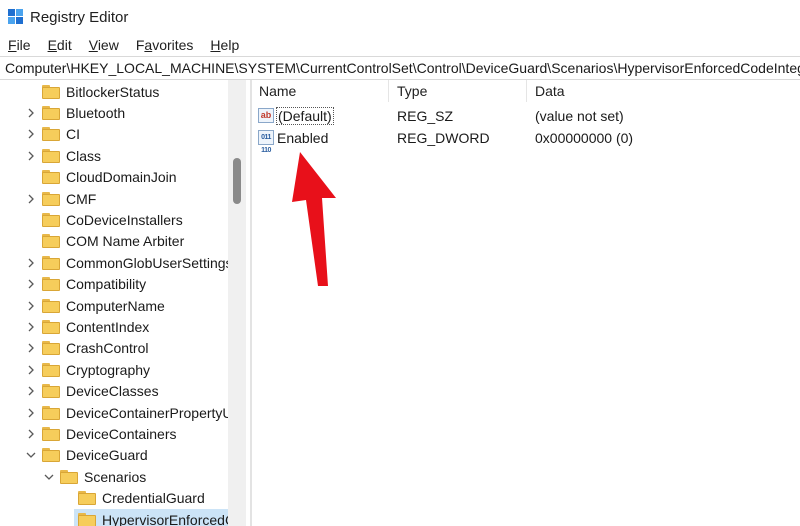  What do you see at coordinates (151, 517) in the screenshot?
I see `tree-item: HypervisorEnforcedC` at bounding box center [151, 517].